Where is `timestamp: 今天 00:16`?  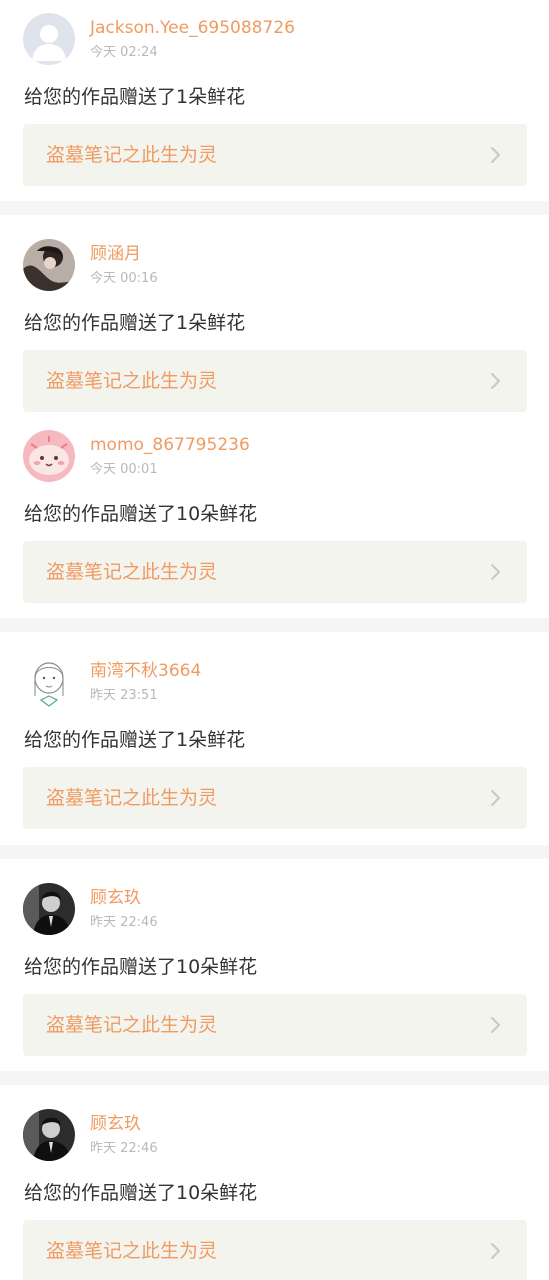
timestamp: 今天 00:16 is located at coordinates (124, 278).